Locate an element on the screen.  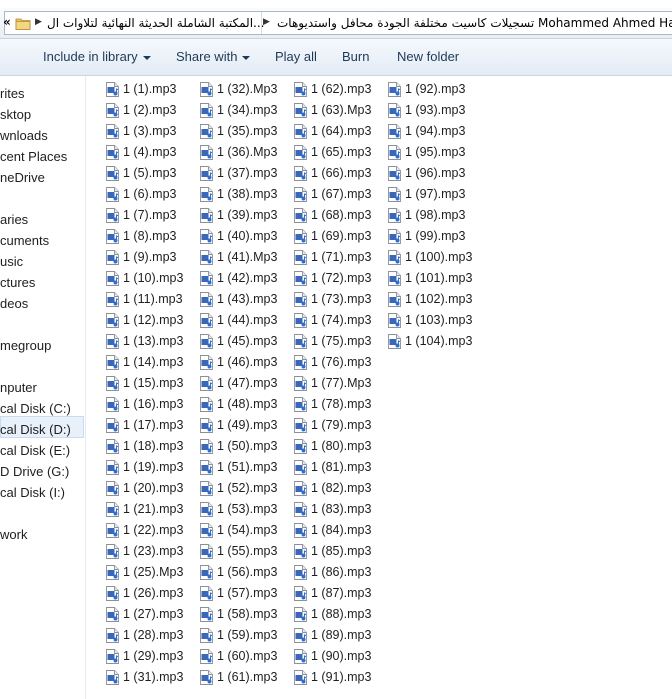
nav-item: cal Disk (I:) is located at coordinates (32, 492).